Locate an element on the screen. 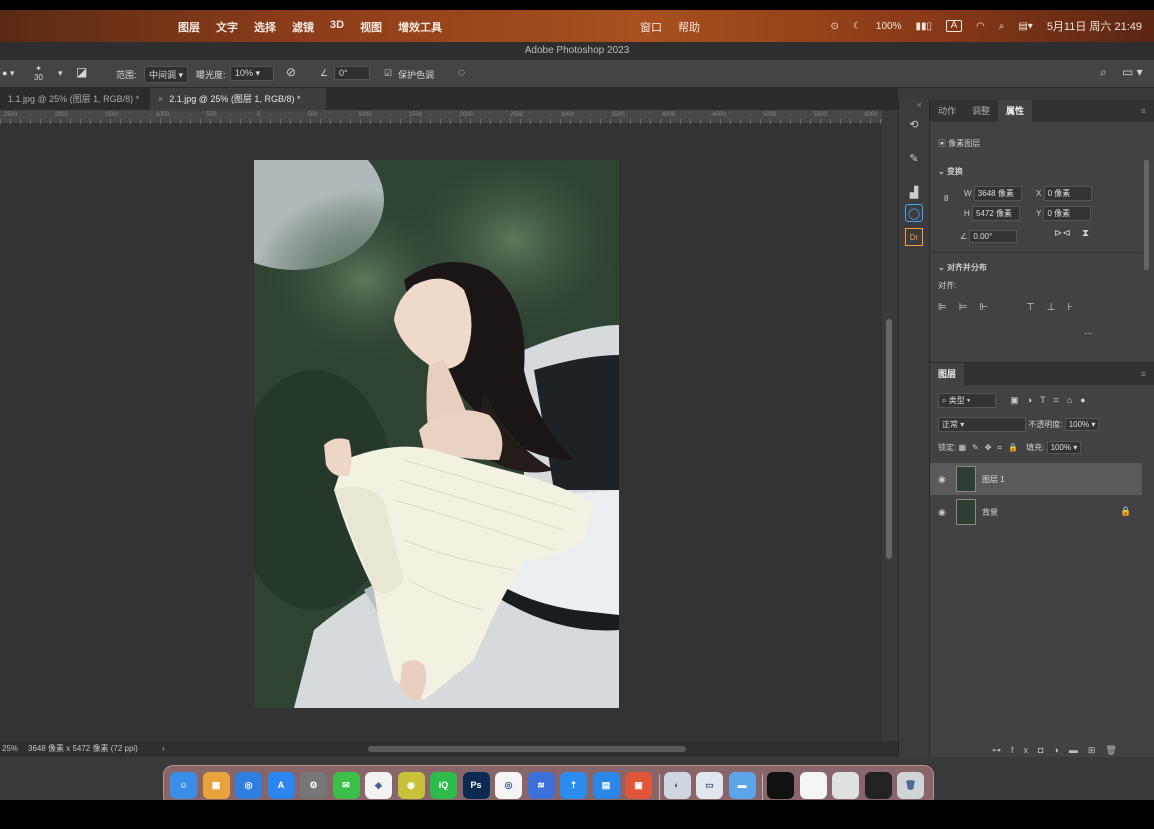 The image size is (1154, 829). layer-row: ◉ 图层 1 is located at coordinates (1036, 479).